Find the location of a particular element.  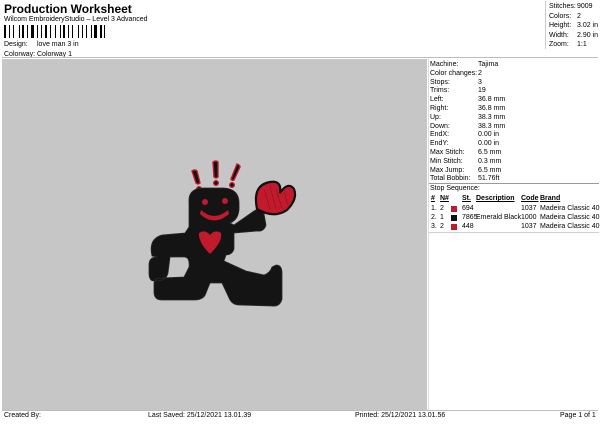

footer-created-by: Created By: is located at coordinates (22, 415).